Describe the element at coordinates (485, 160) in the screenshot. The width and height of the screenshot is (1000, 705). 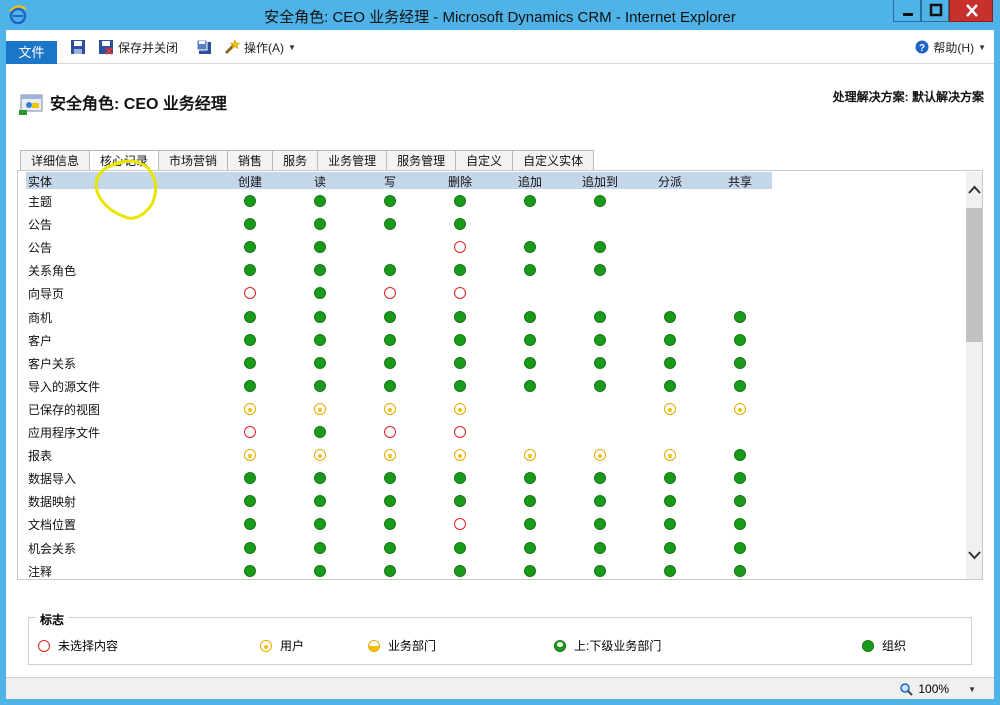
I see `tab-7: 自定义` at that location.